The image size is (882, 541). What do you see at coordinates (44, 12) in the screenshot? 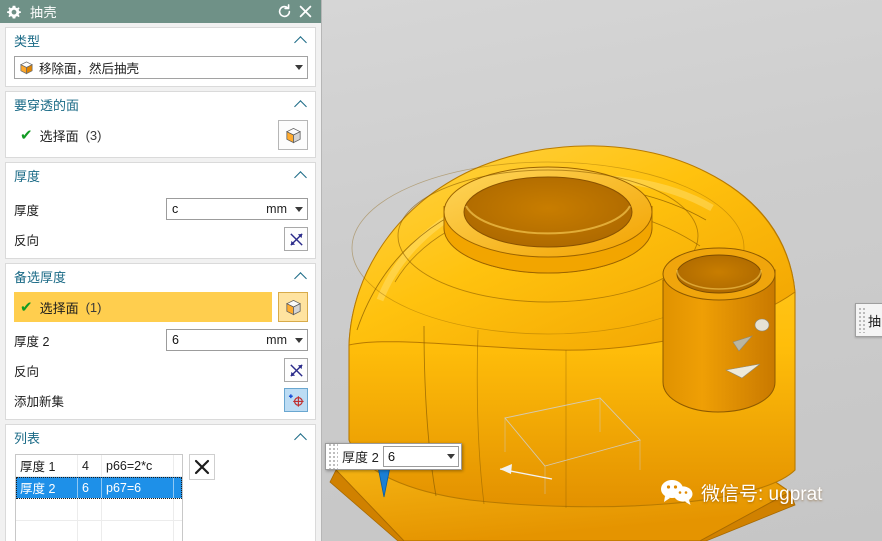
I see `dialog-title: 抽壳` at bounding box center [44, 12].